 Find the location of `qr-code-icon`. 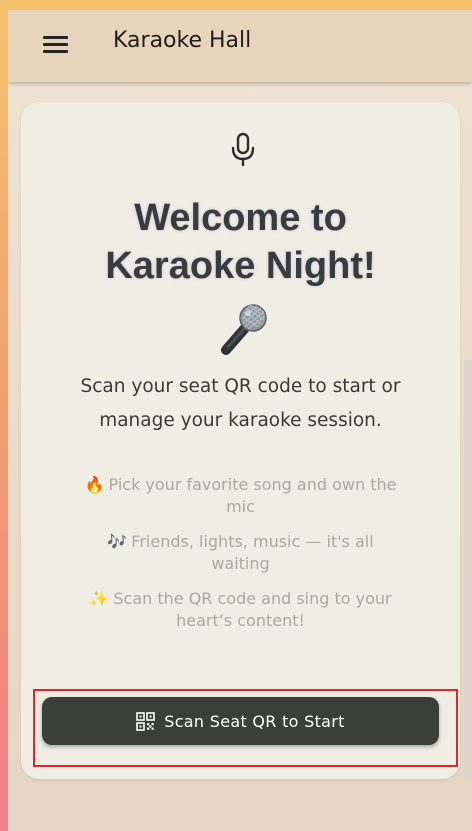

qr-code-icon is located at coordinates (146, 721).